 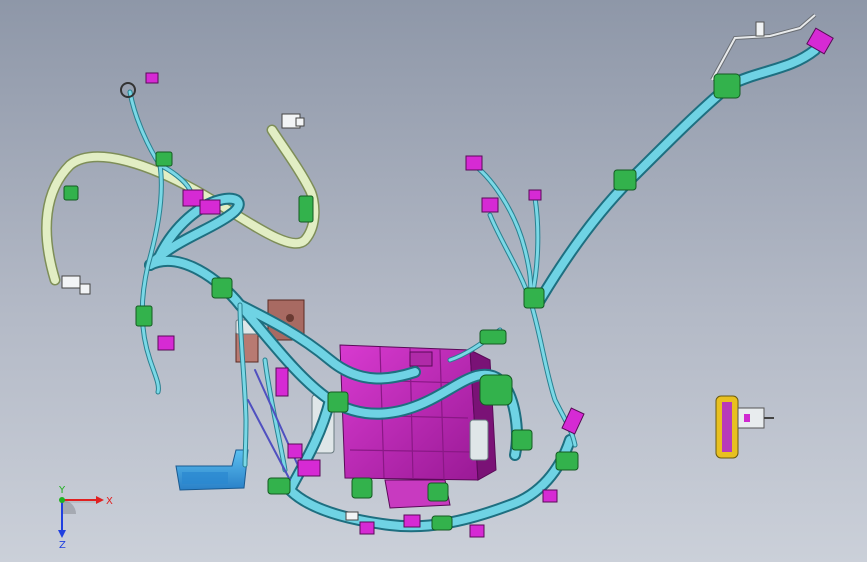 I want to click on z-axis-label: Z, so click(x=62, y=545).